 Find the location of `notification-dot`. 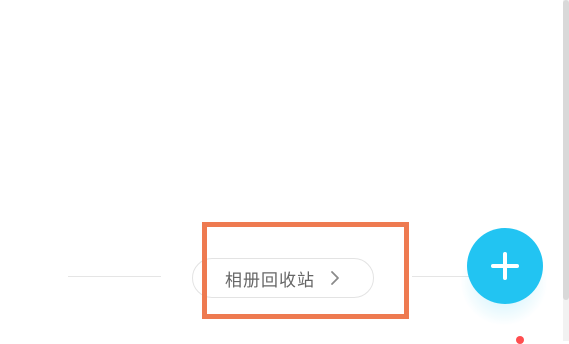

notification-dot is located at coordinates (520, 340).